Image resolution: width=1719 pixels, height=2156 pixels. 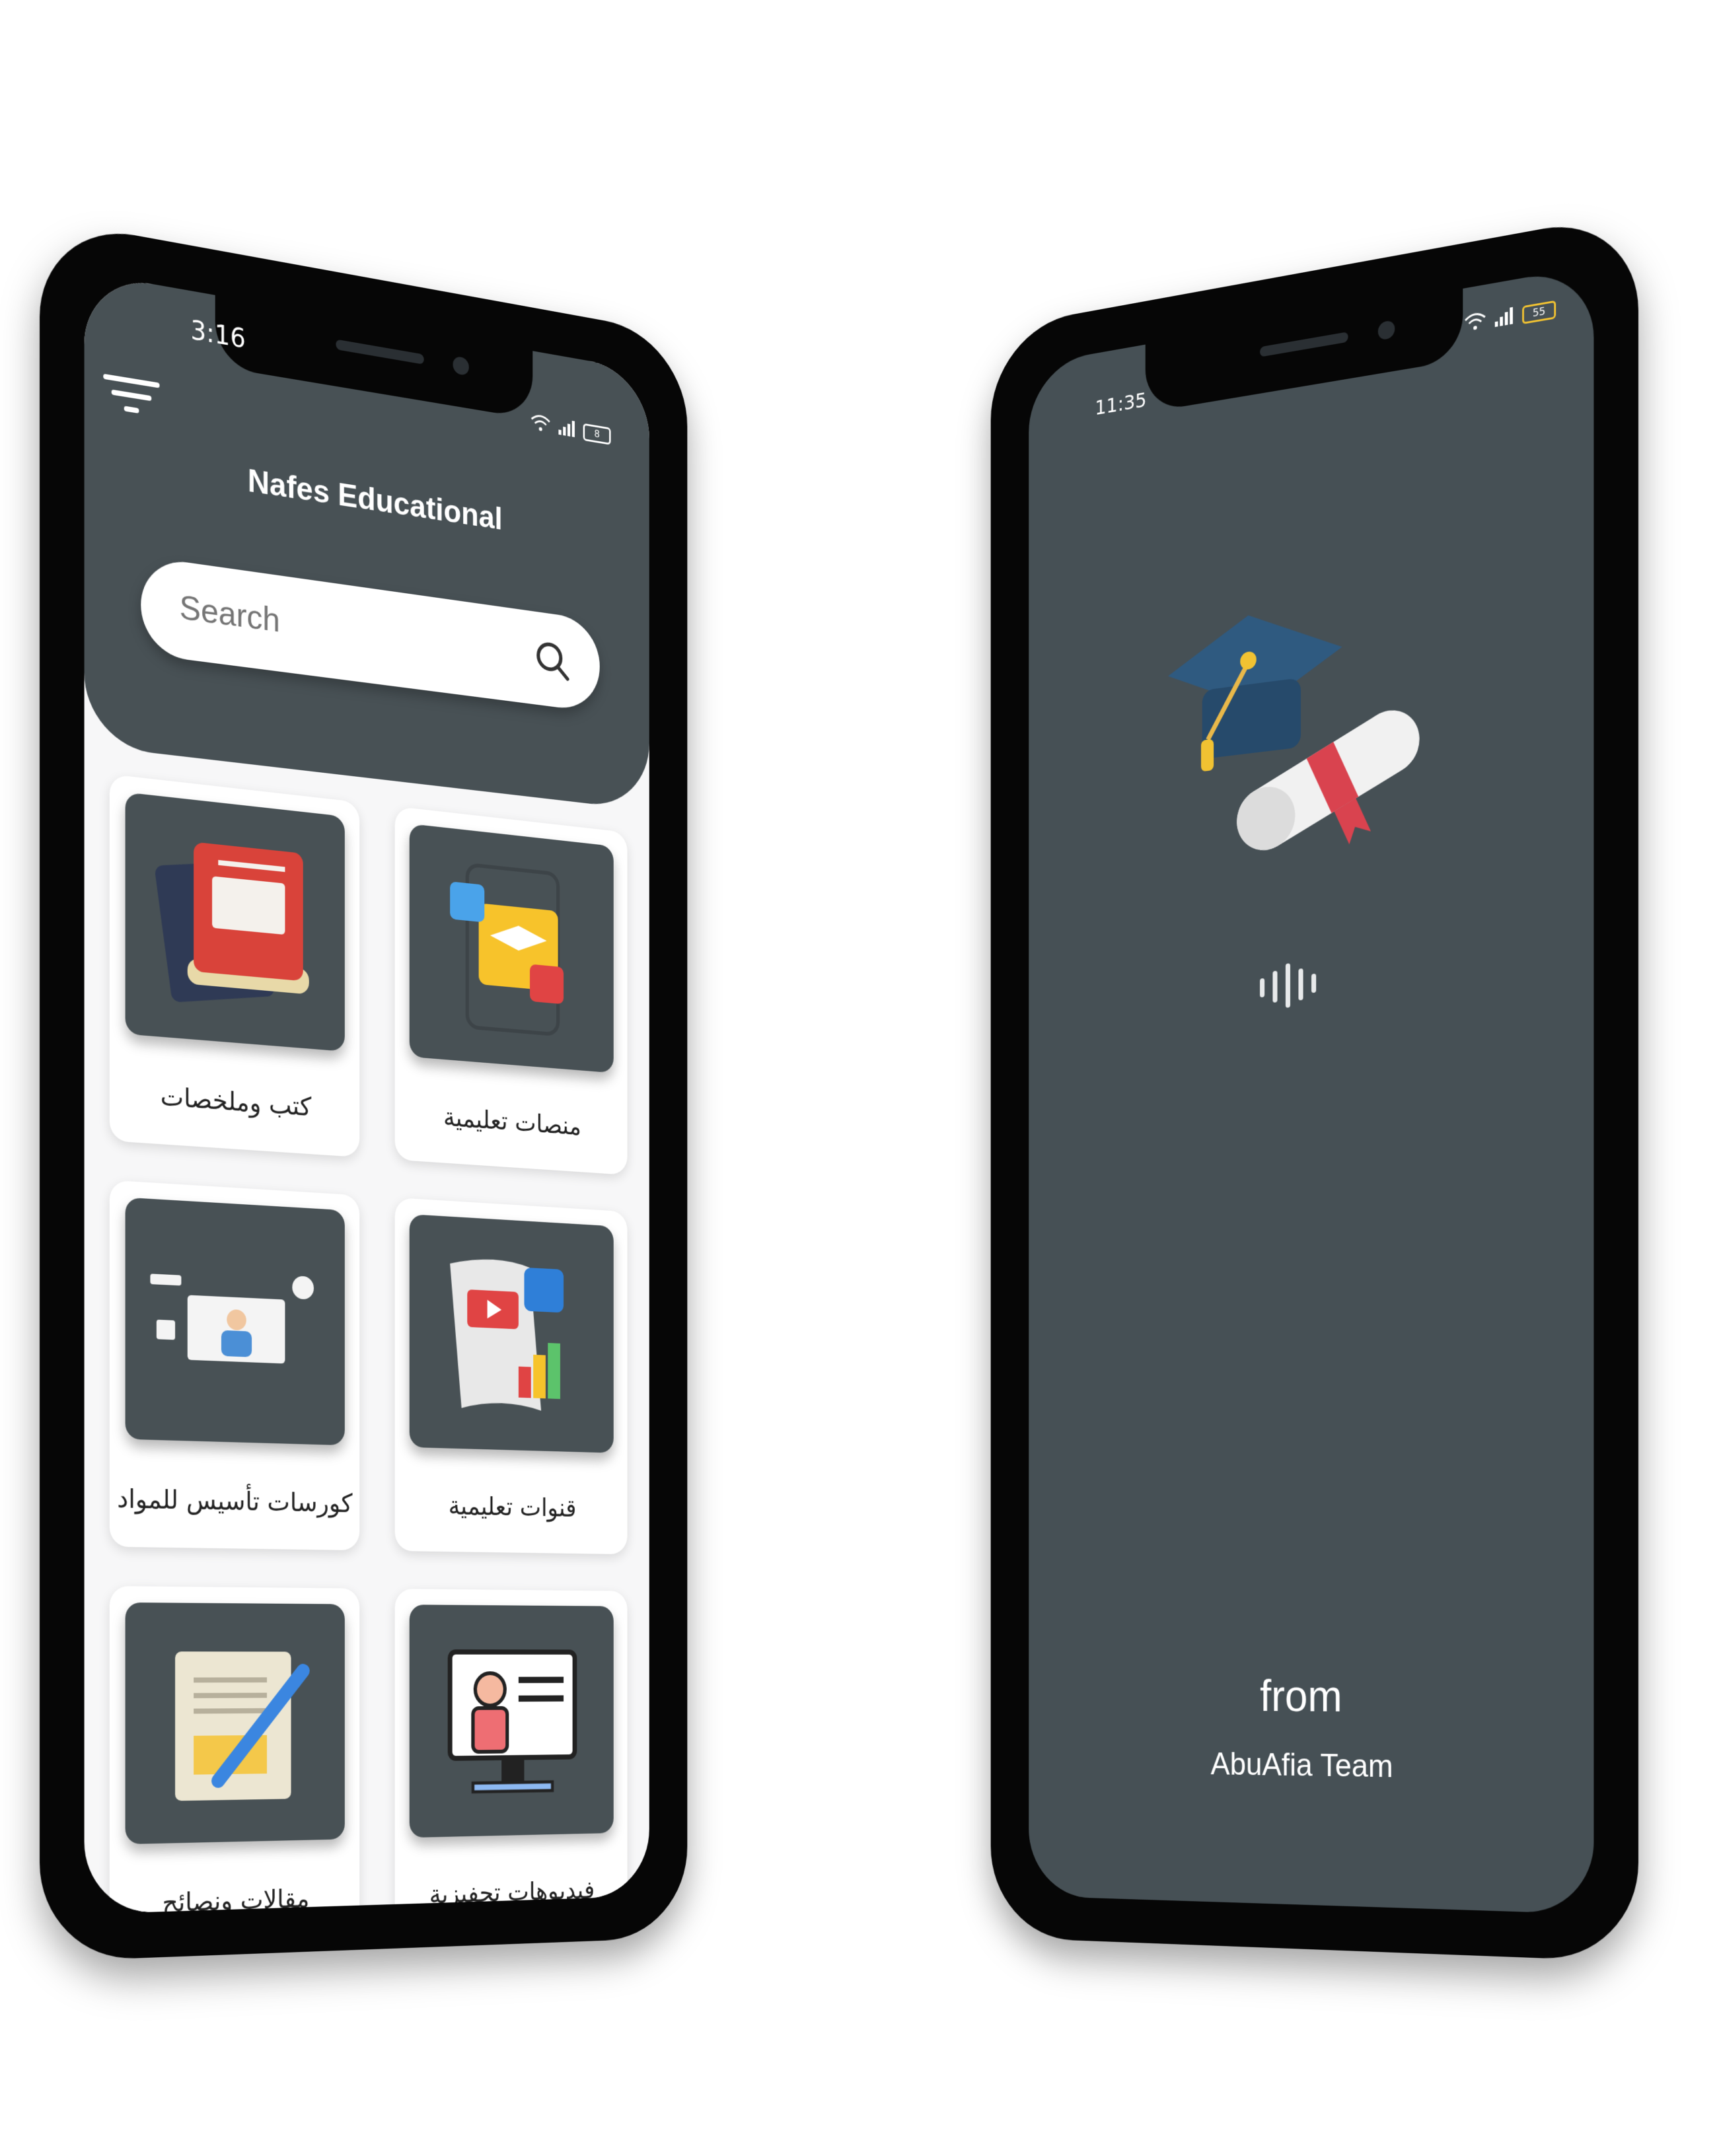 I want to click on graduation-cap-diploma-icon, so click(x=1298, y=732).